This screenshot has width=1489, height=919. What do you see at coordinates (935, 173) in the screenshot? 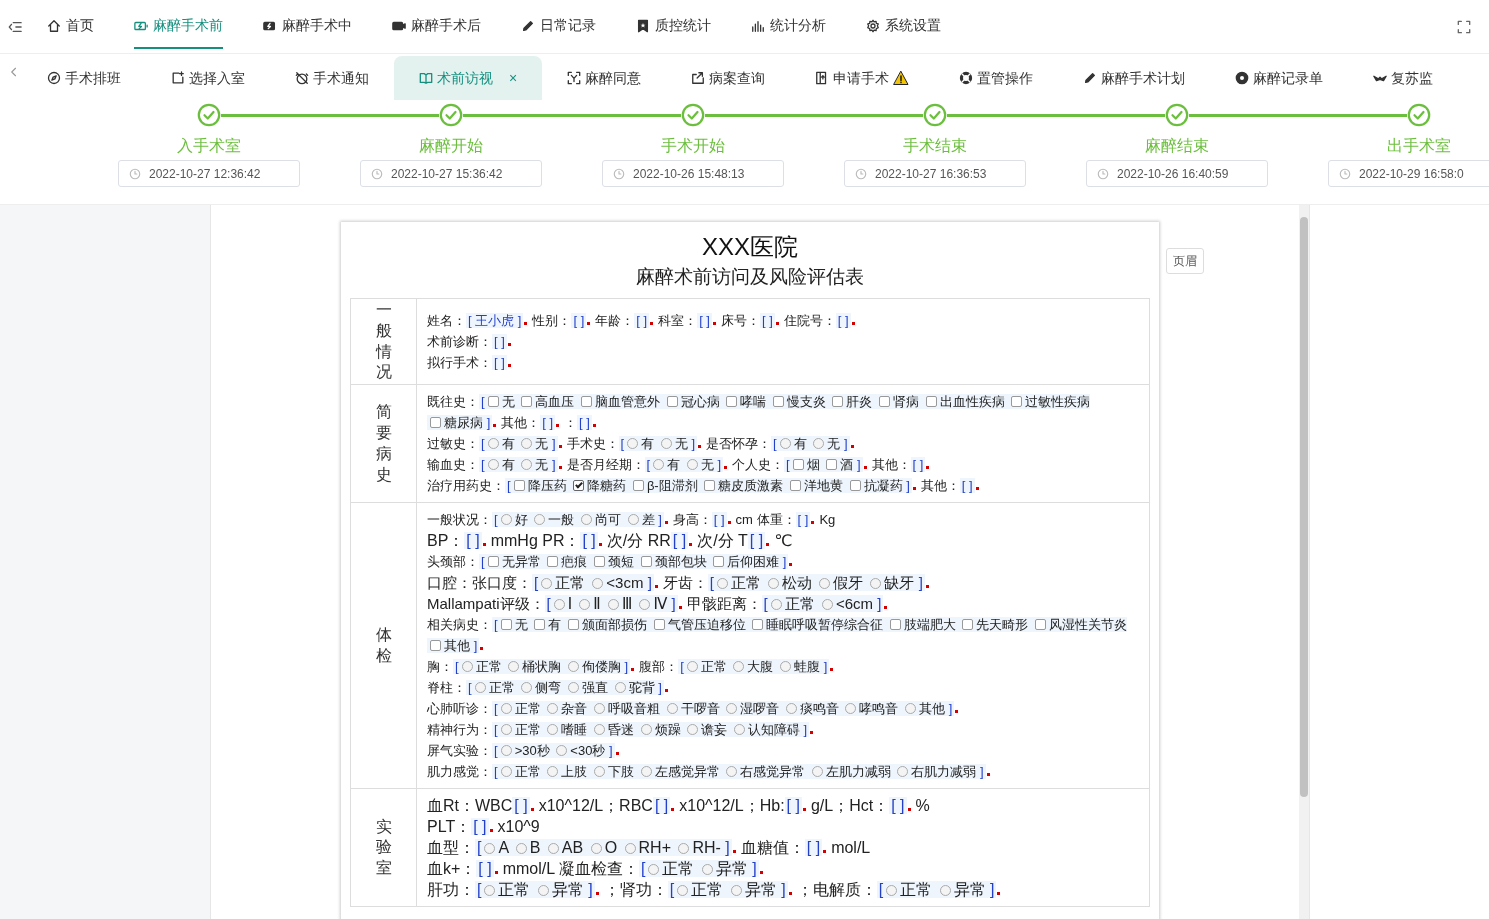
I see `time-field: 2022-10-27 16:36:53` at bounding box center [935, 173].